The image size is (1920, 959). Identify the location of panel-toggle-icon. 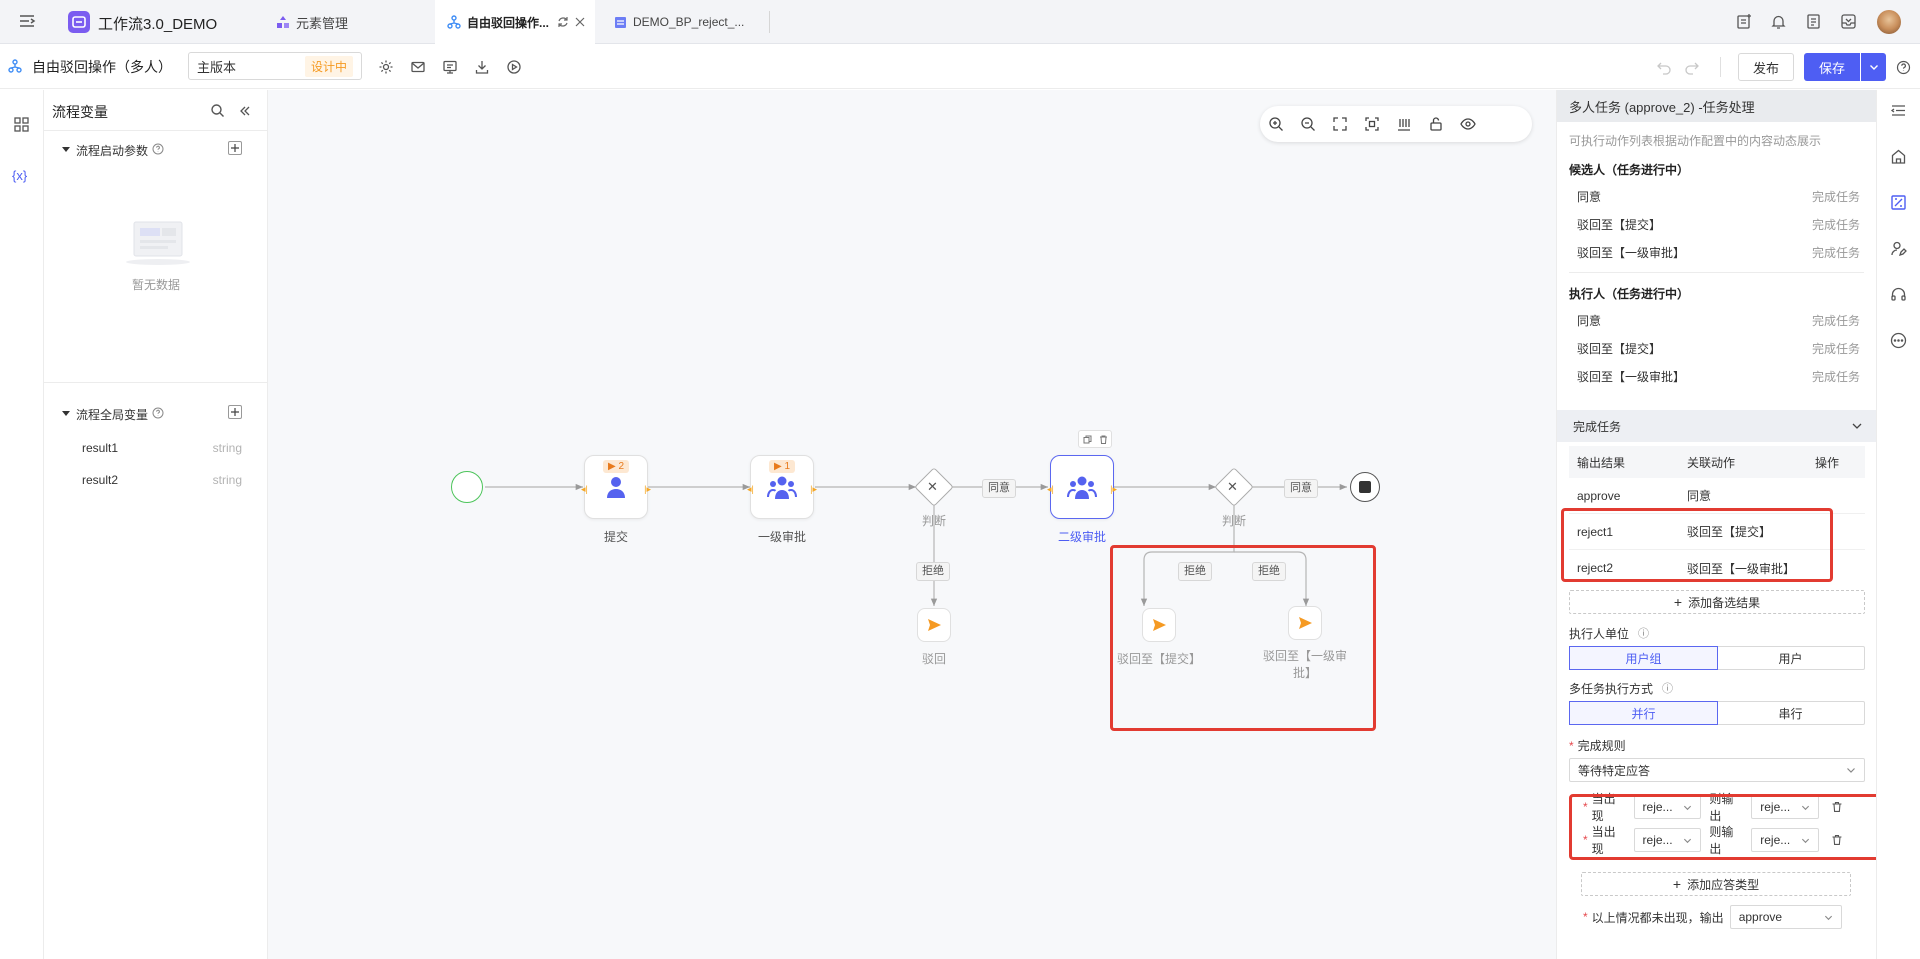
(1898, 110).